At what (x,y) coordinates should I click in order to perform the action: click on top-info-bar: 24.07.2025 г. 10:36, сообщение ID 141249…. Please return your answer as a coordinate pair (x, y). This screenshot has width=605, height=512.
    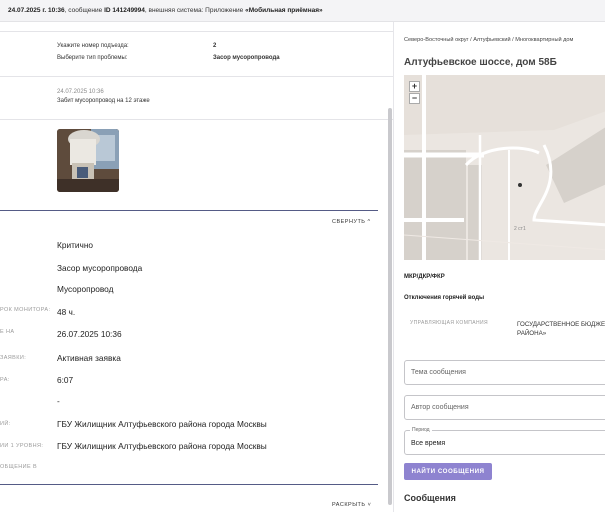
    Looking at the image, I should click on (302, 11).